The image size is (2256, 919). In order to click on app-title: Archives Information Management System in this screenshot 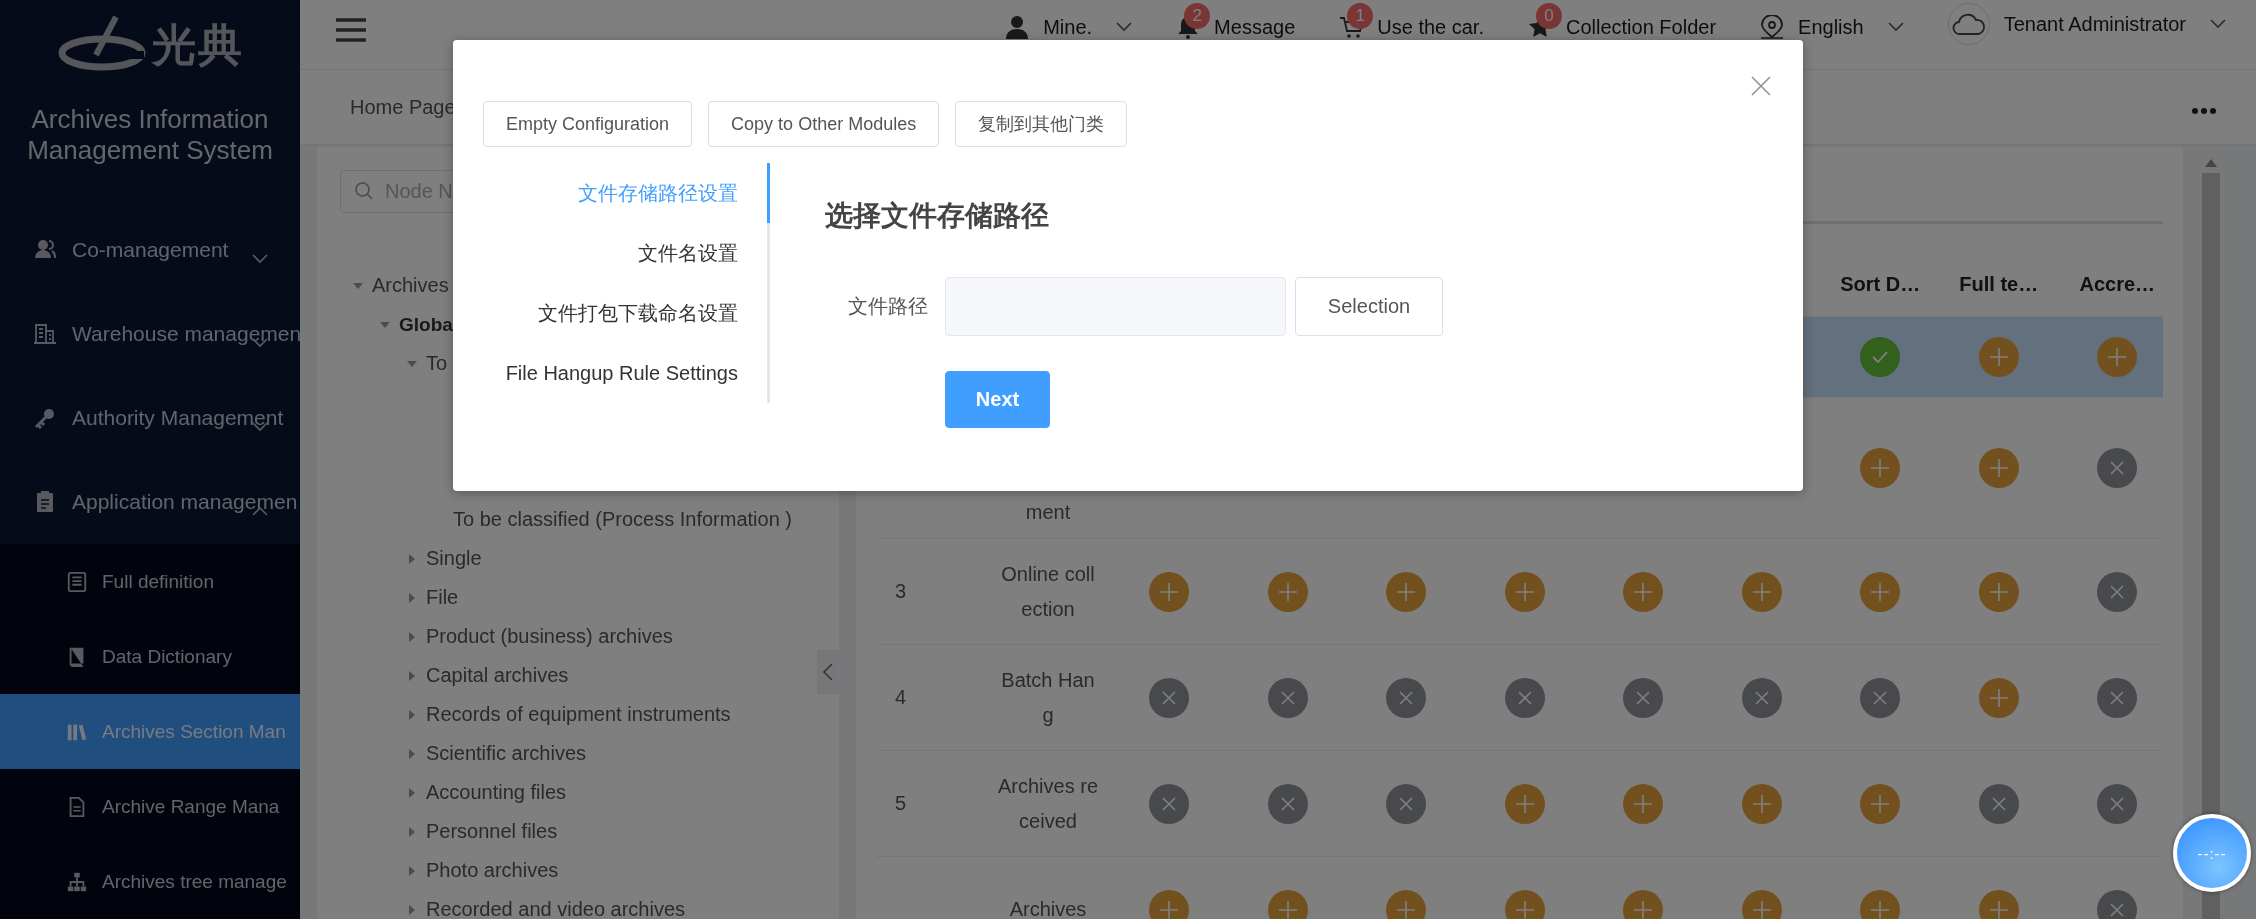, I will do `click(150, 135)`.